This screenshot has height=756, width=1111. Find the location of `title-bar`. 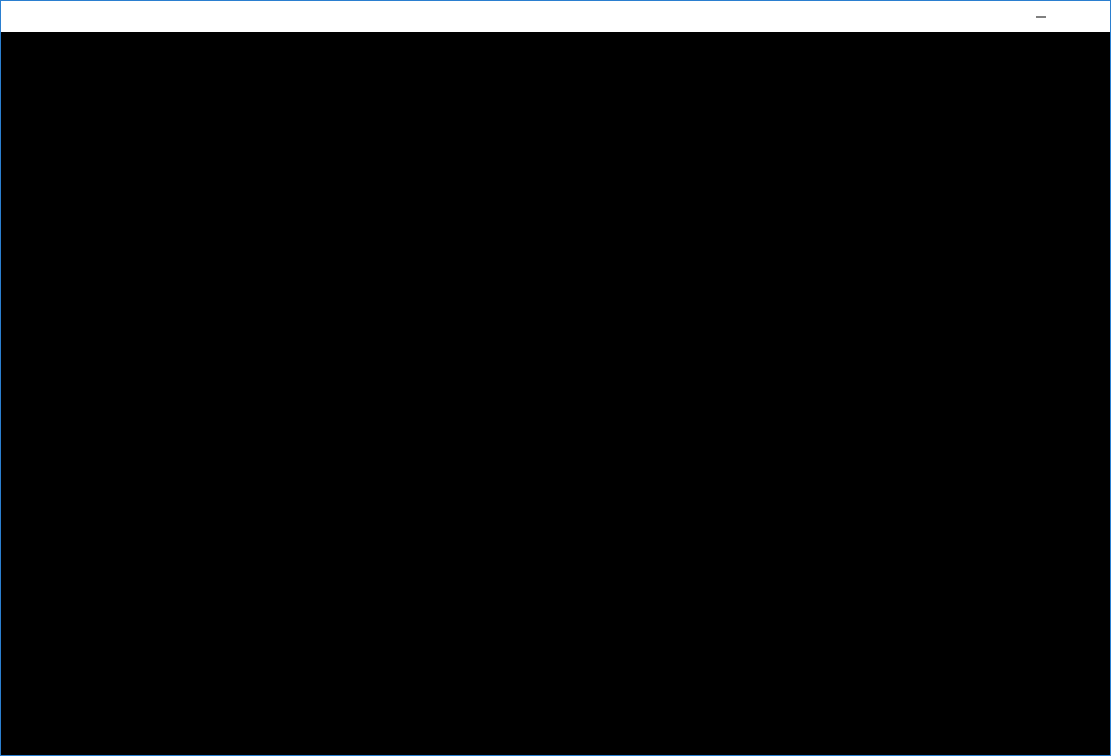

title-bar is located at coordinates (555, 16).